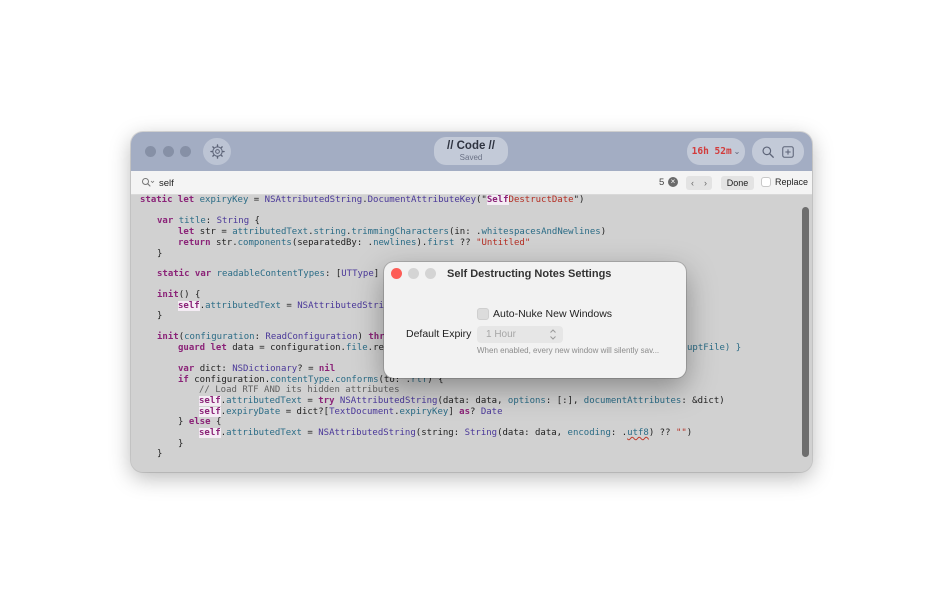  What do you see at coordinates (737, 151) in the screenshot?
I see `chevron-down-icon: ⌄` at bounding box center [737, 151].